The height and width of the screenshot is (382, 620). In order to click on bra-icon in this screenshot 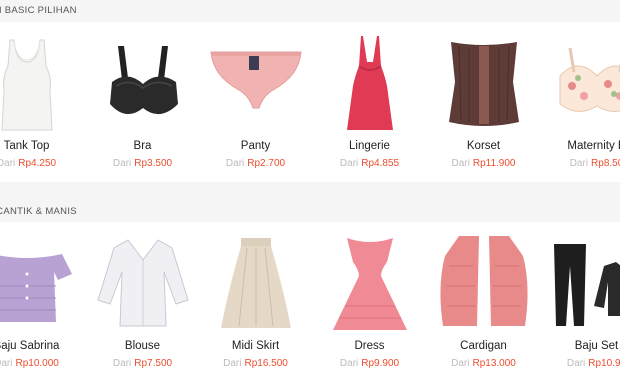, I will do `click(143, 81)`.